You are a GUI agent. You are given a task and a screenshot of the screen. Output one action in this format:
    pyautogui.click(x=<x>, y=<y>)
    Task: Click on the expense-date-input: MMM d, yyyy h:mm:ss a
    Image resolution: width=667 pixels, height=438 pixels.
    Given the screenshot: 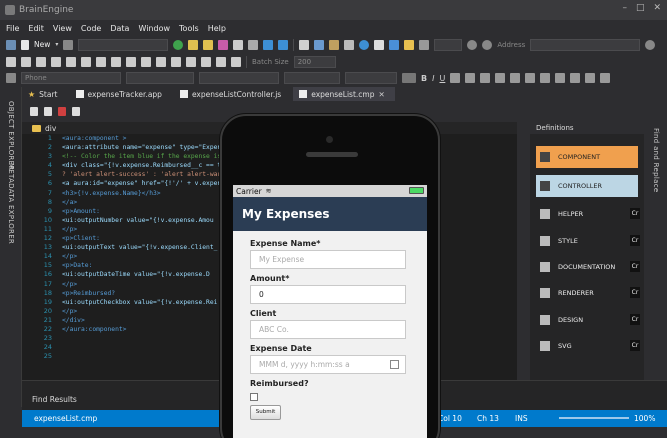 What is the action you would take?
    pyautogui.click(x=328, y=364)
    